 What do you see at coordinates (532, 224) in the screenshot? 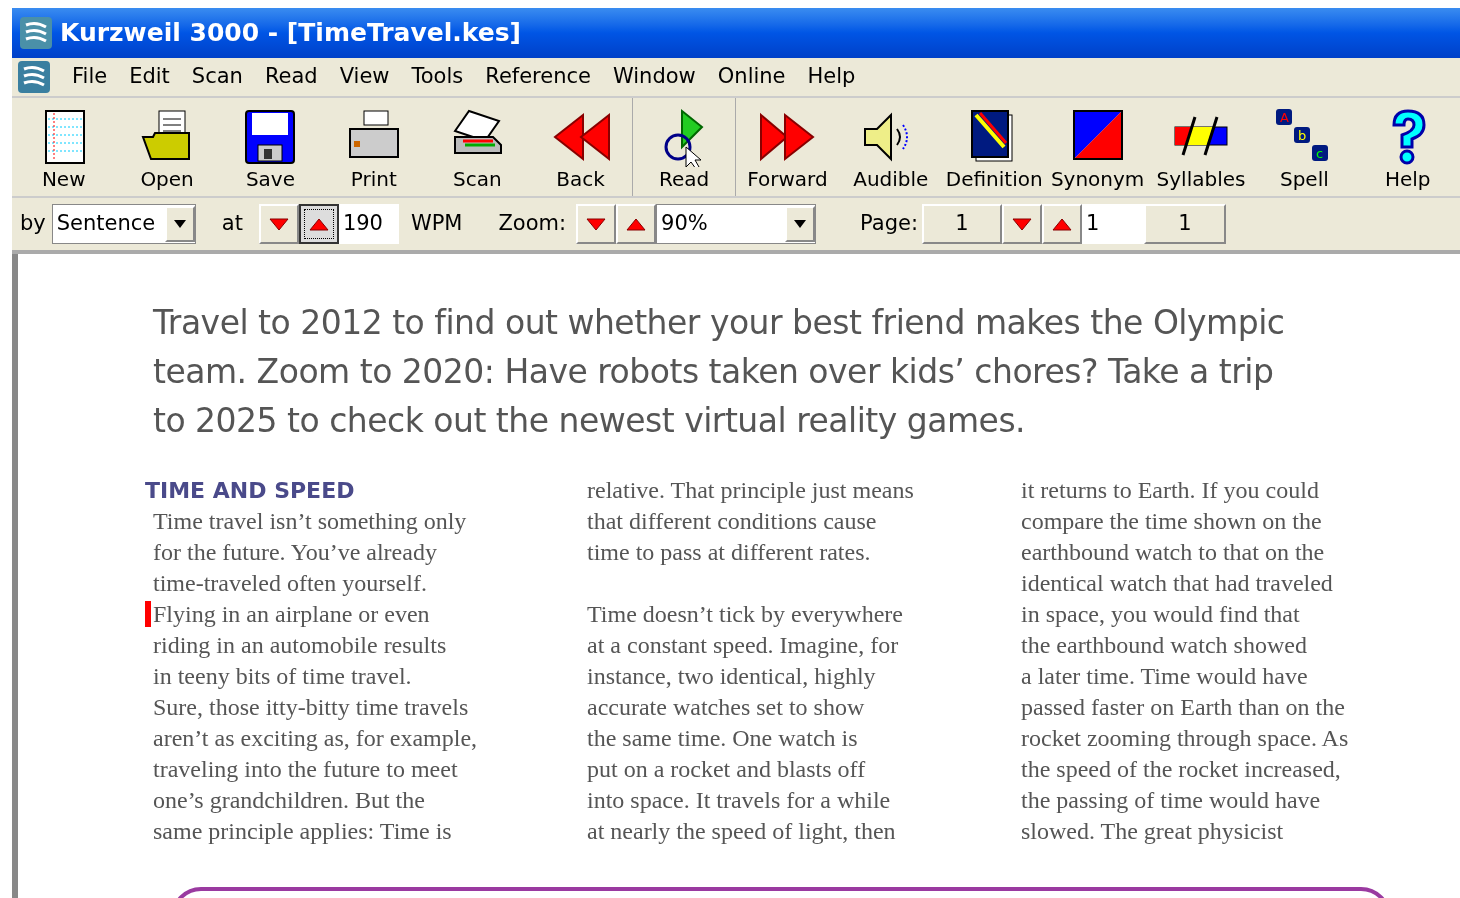
I see `zoom-label: Zoom:` at bounding box center [532, 224].